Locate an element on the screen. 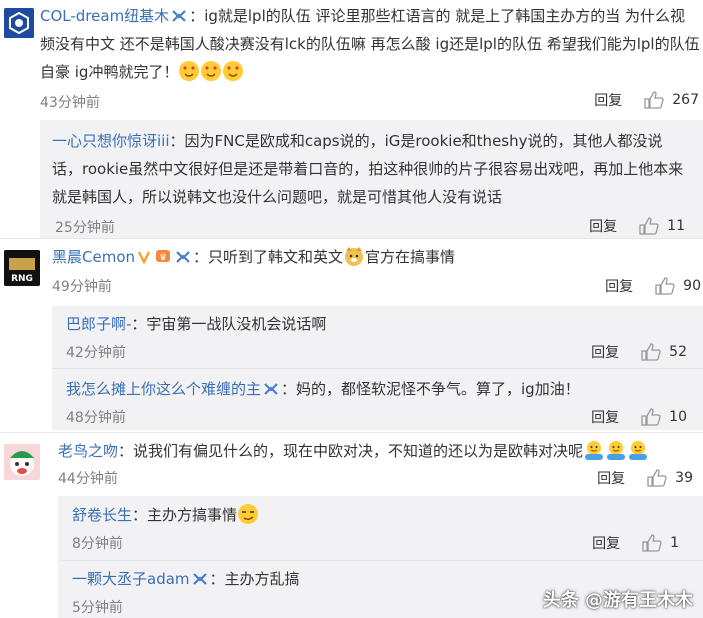 The height and width of the screenshot is (618, 703). like-count: 90 is located at coordinates (692, 286).